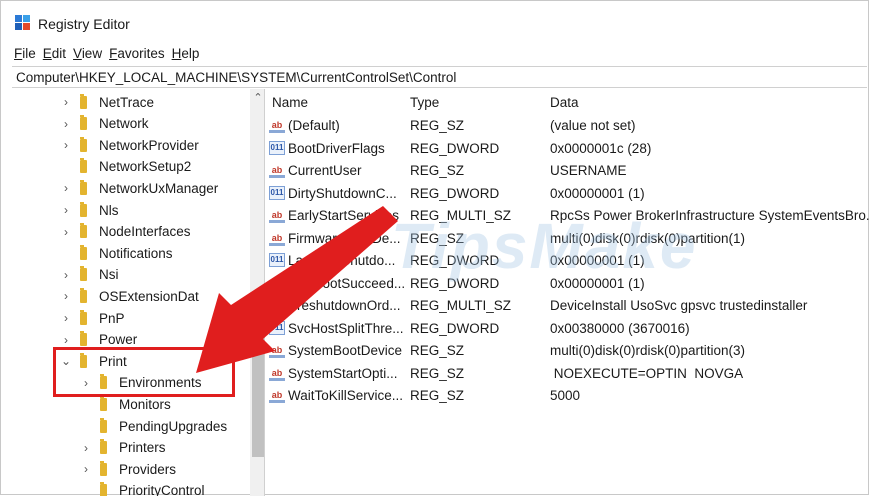 The image size is (869, 496). What do you see at coordinates (162, 489) in the screenshot?
I see `tree-item-label: PriorityControl` at bounding box center [162, 489].